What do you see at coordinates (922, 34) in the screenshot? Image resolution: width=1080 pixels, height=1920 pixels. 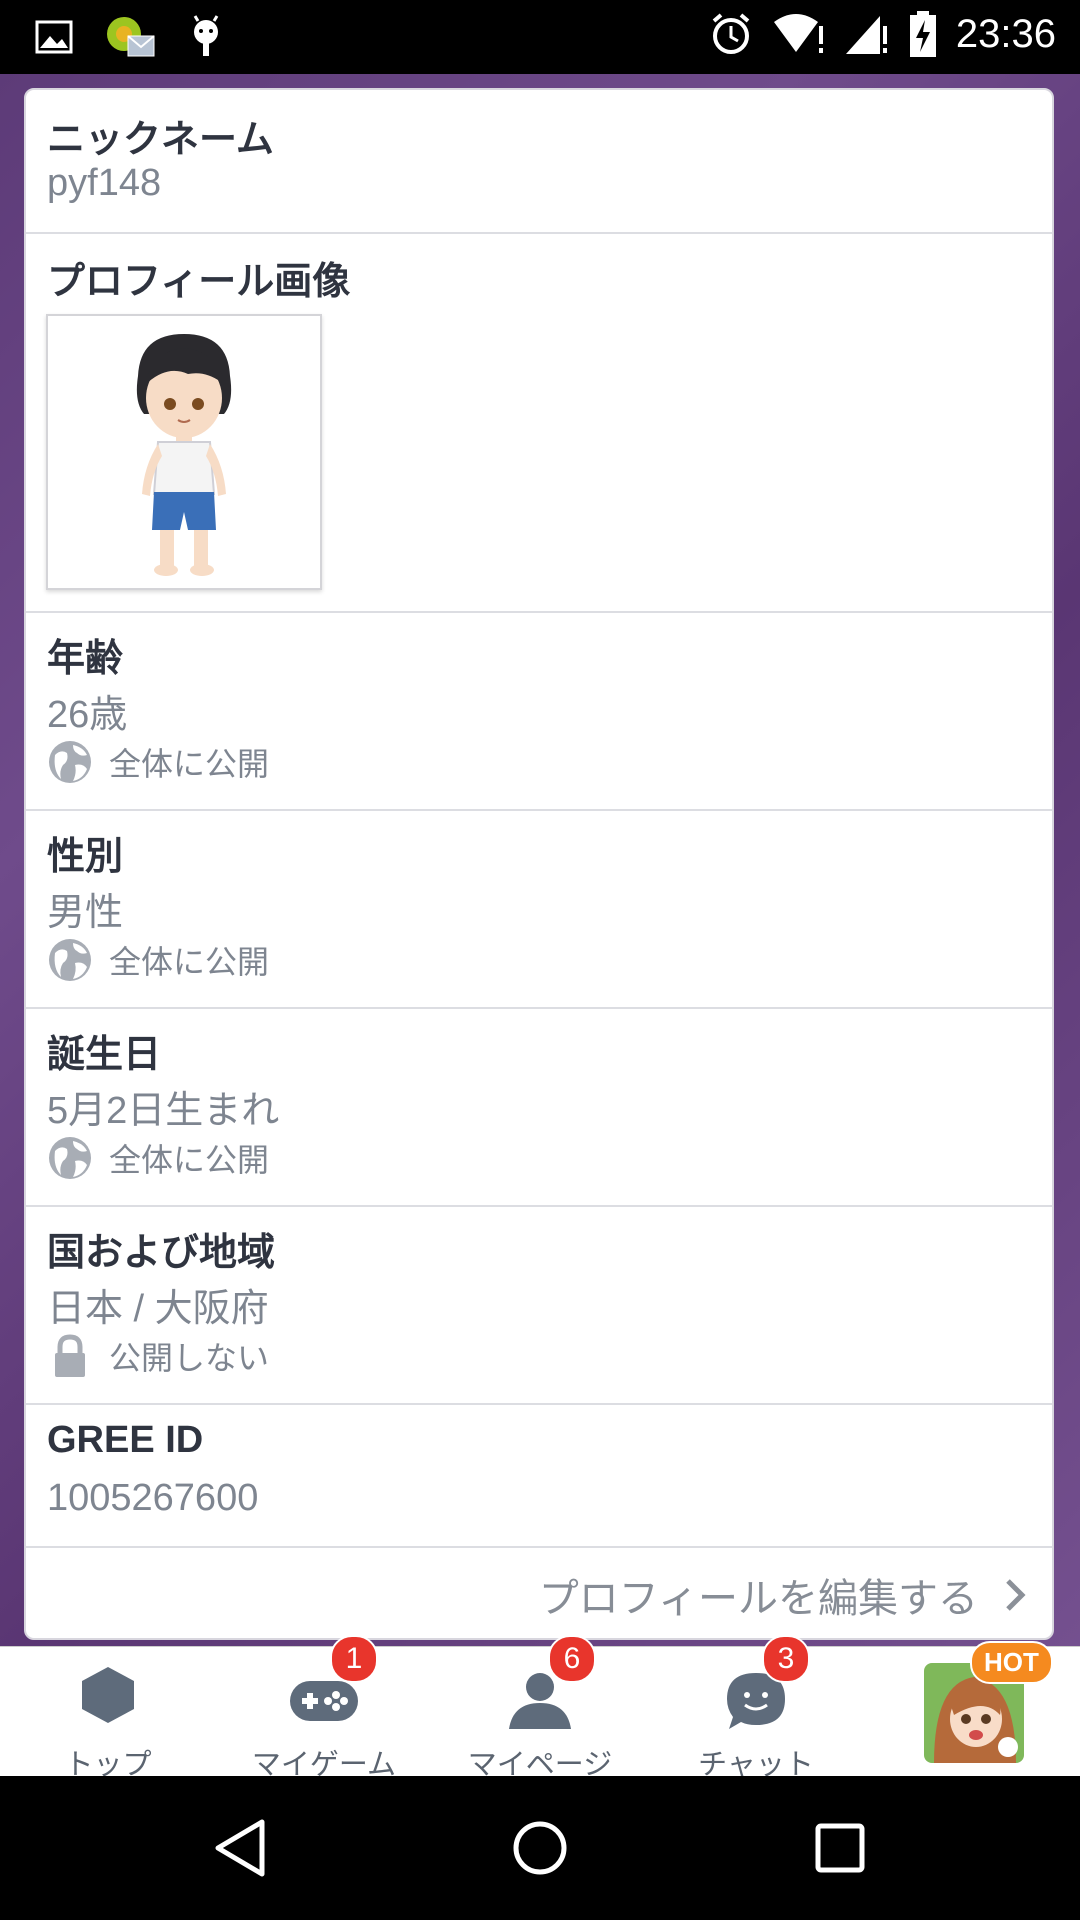 I see `battery-charging-icon` at bounding box center [922, 34].